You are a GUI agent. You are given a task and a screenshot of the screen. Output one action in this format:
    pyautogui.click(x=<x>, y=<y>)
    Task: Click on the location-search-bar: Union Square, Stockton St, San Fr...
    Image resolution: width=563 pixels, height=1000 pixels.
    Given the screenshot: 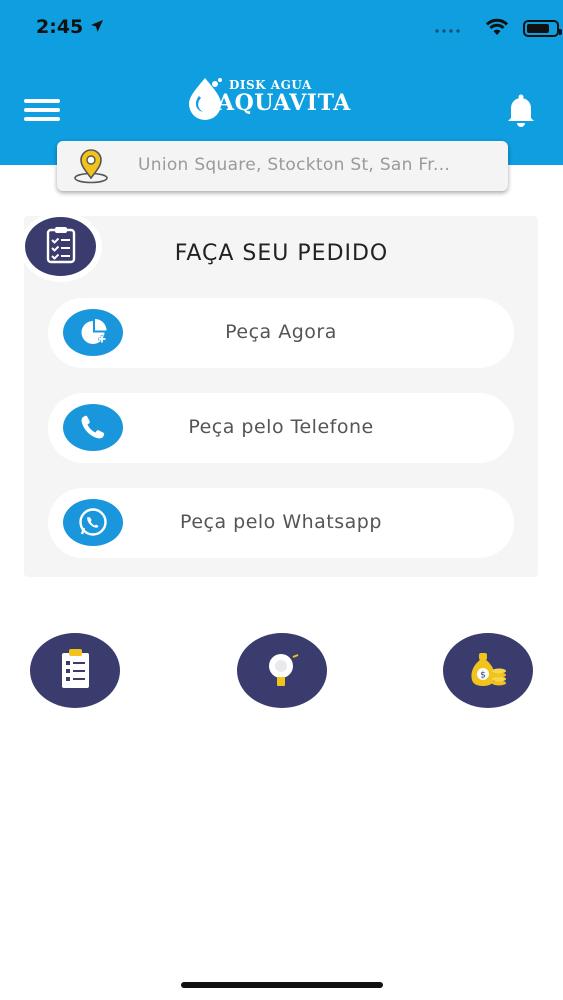 What is the action you would take?
    pyautogui.click(x=282, y=166)
    